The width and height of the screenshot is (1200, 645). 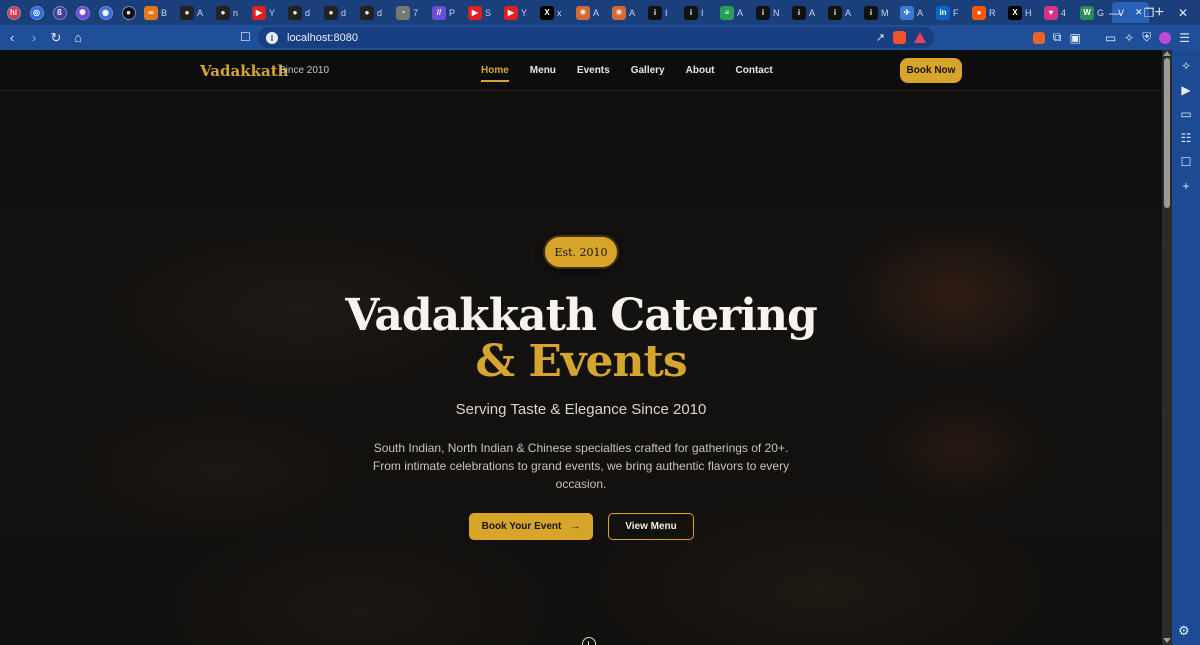 What do you see at coordinates (158, 12) in the screenshot?
I see `browser-tab: ∞ B` at bounding box center [158, 12].